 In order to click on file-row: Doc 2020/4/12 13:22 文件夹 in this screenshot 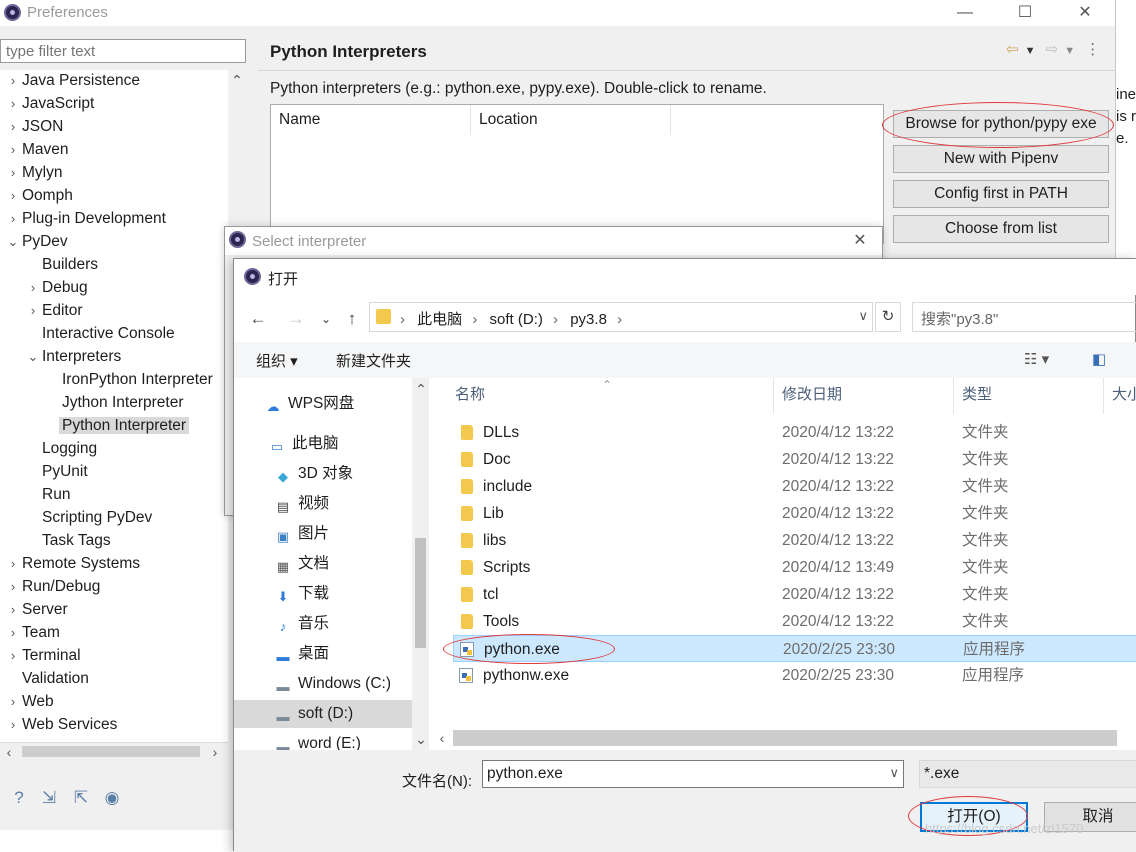, I will do `click(794, 459)`.